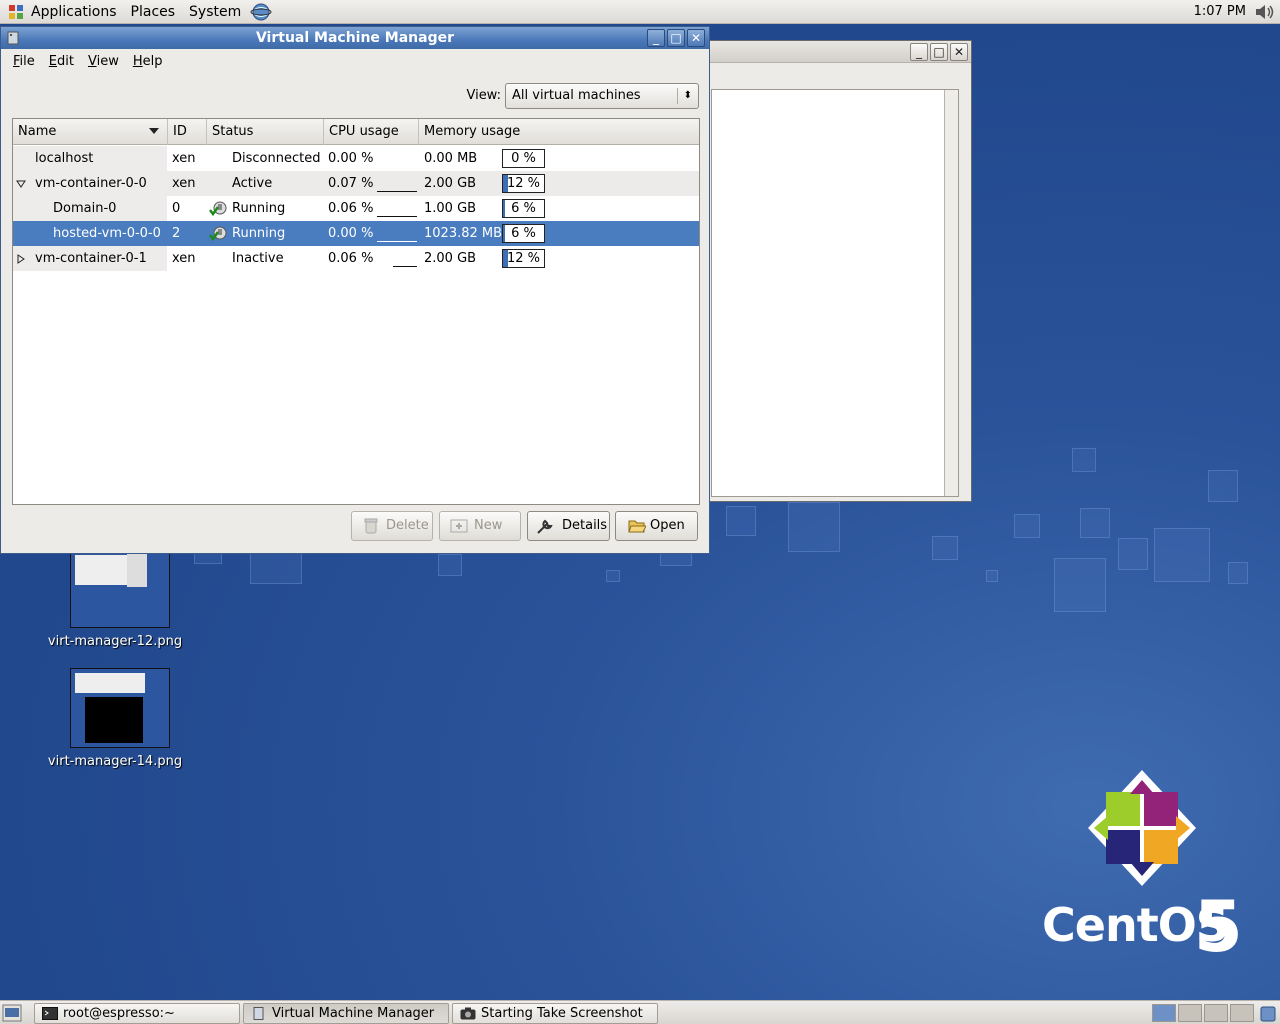 This screenshot has width=1280, height=1024. I want to click on vm-status: Inactive, so click(258, 258).